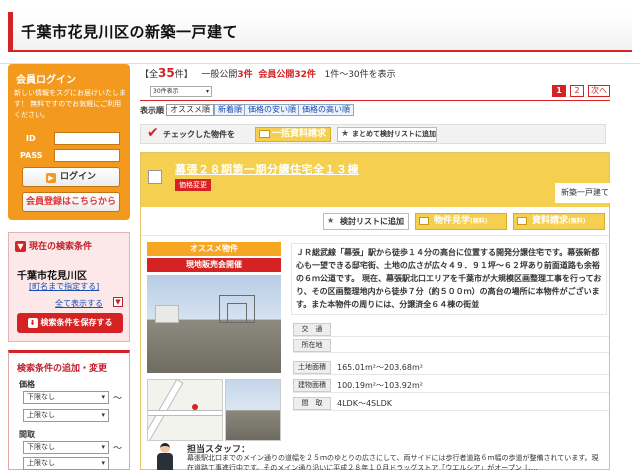  What do you see at coordinates (451, 368) in the screenshot?
I see `spec-row: 土地面積 165.01m²〜203.68m²` at bounding box center [451, 368].